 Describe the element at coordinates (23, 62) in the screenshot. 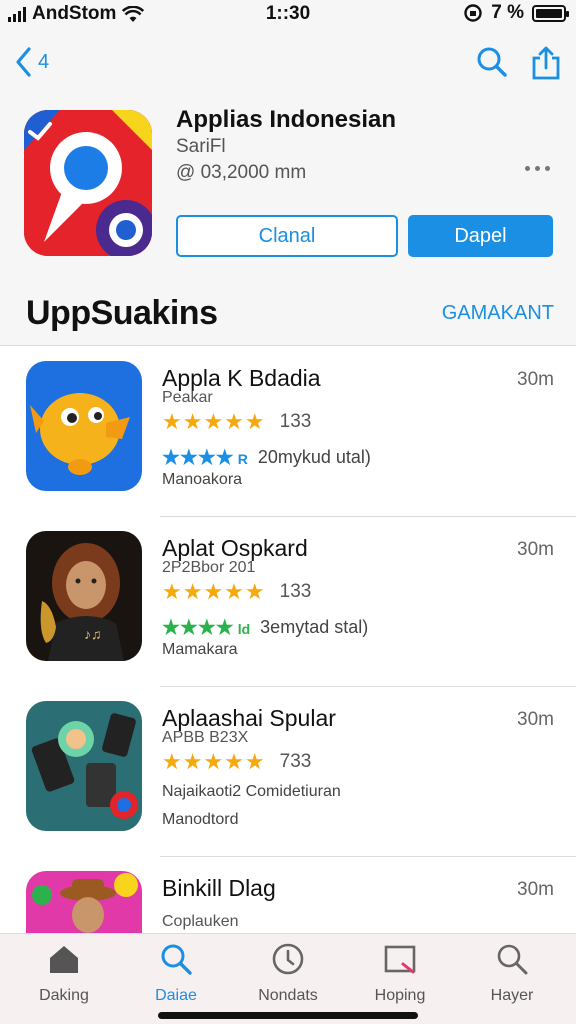

I see `chevron-left-icon` at that location.